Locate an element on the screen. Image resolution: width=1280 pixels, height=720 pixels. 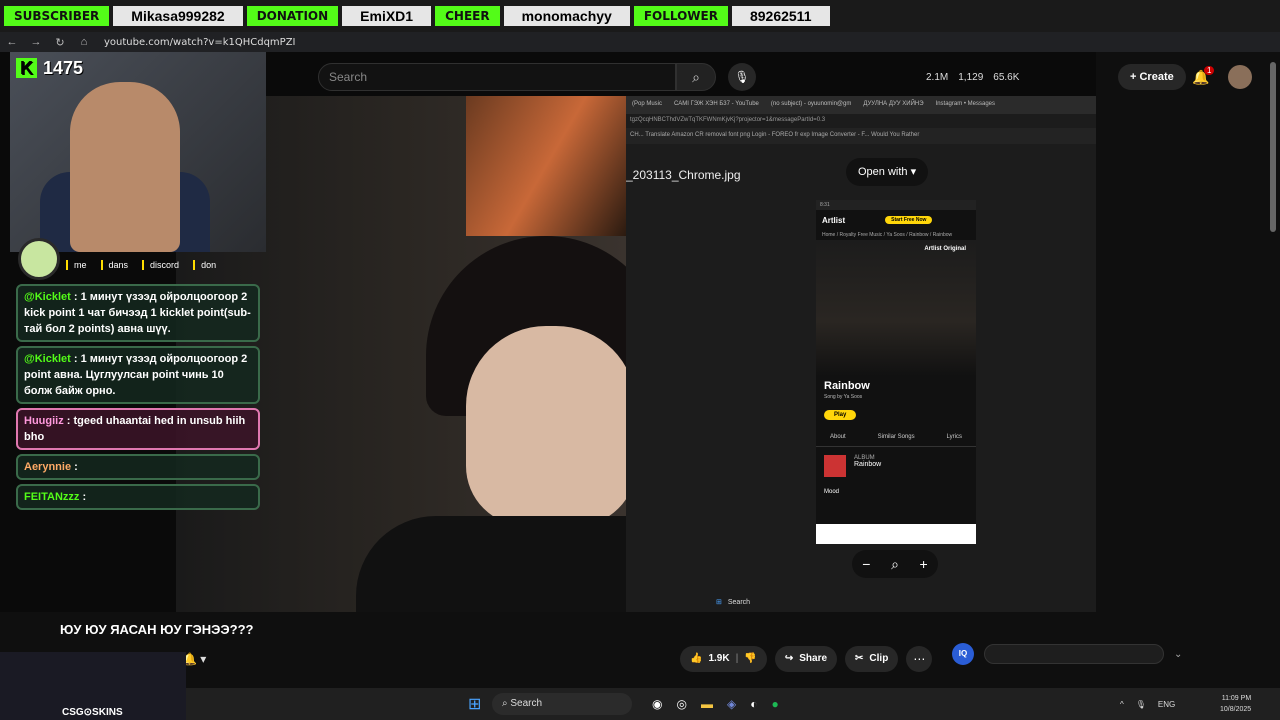
alert-subscriber: SUBSCRIBER Mikasa999282 is located at coordinates (121, 16).